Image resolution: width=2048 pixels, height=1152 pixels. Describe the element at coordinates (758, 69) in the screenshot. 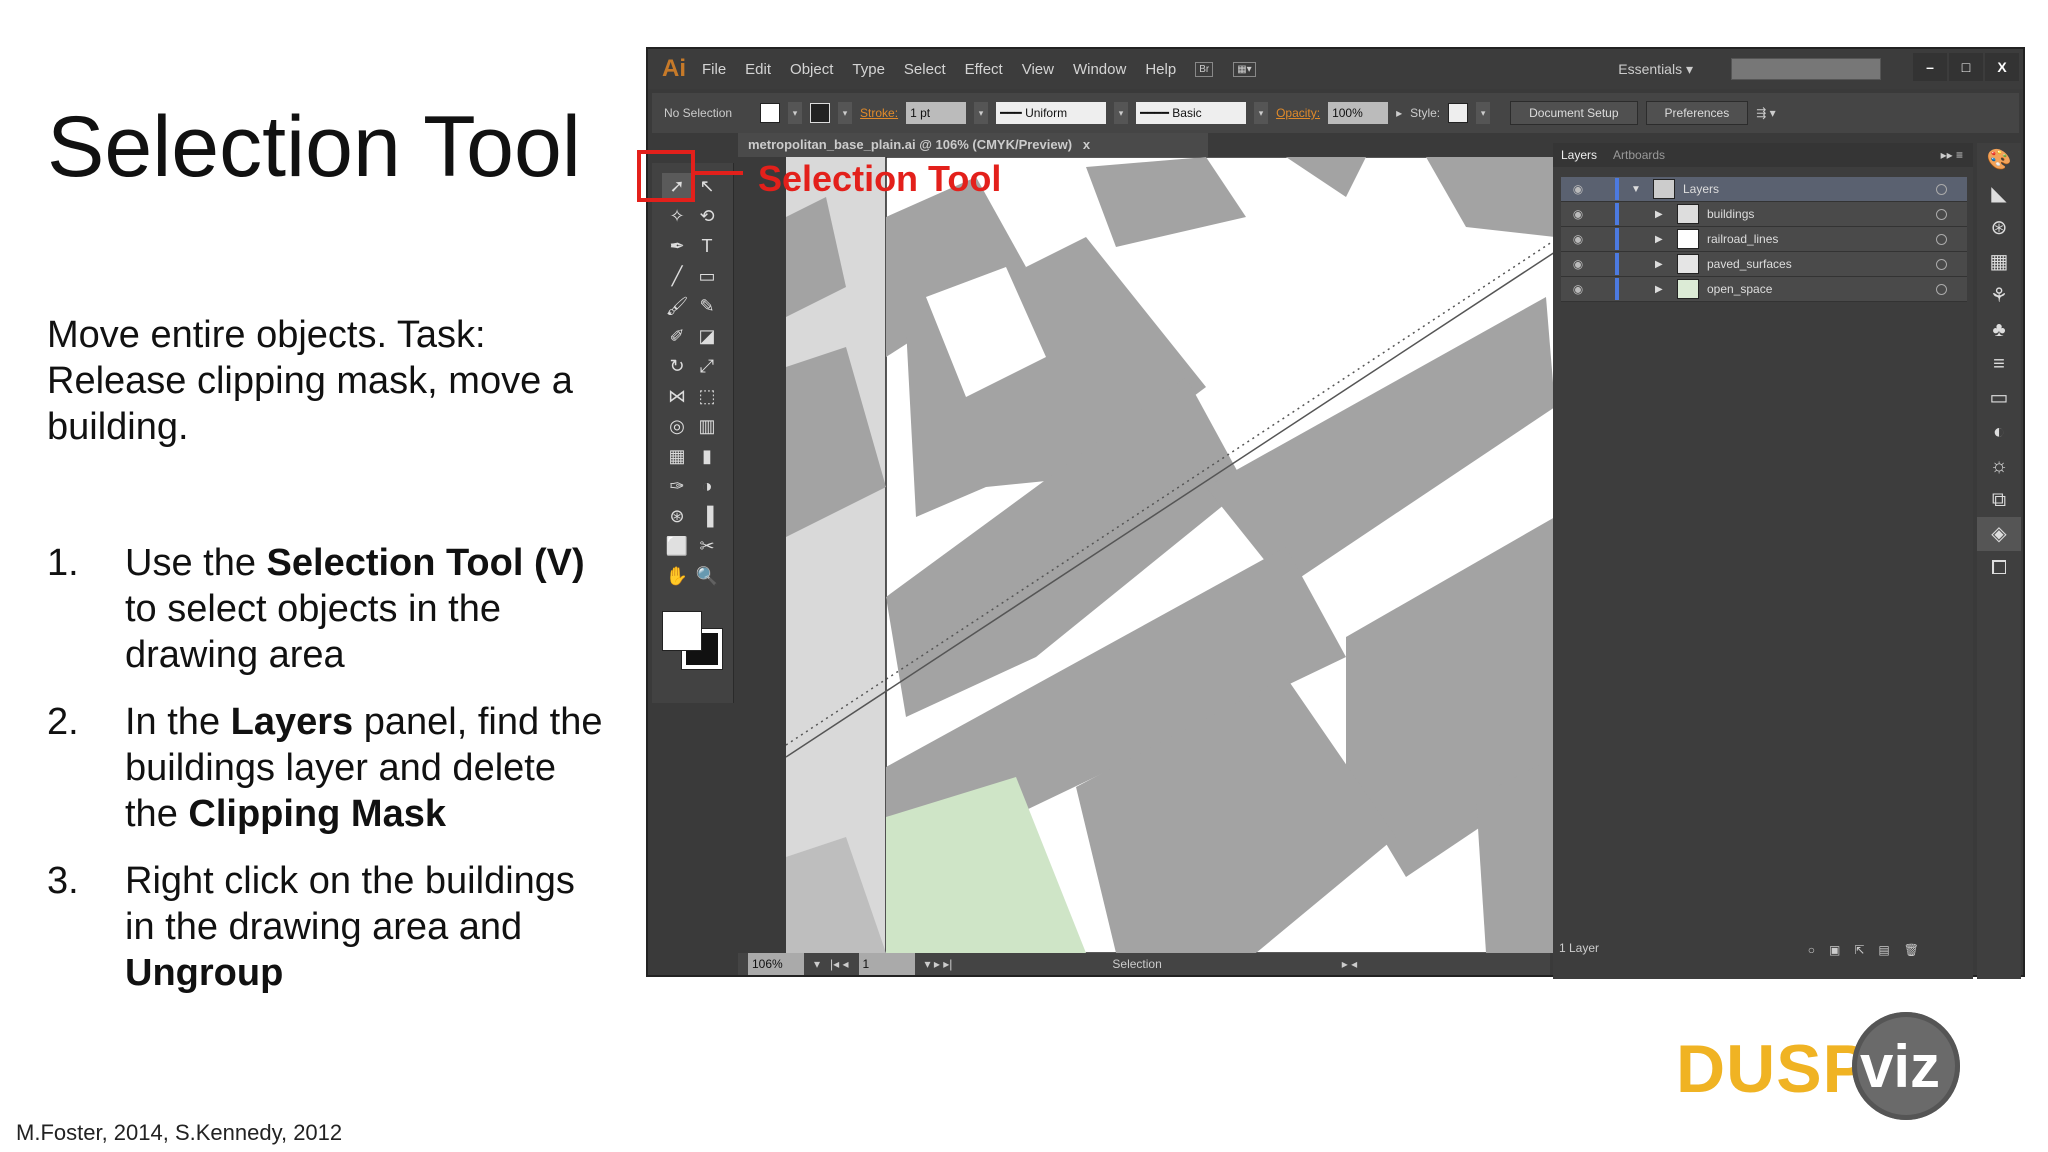

I see `menu-edit: Edit` at that location.